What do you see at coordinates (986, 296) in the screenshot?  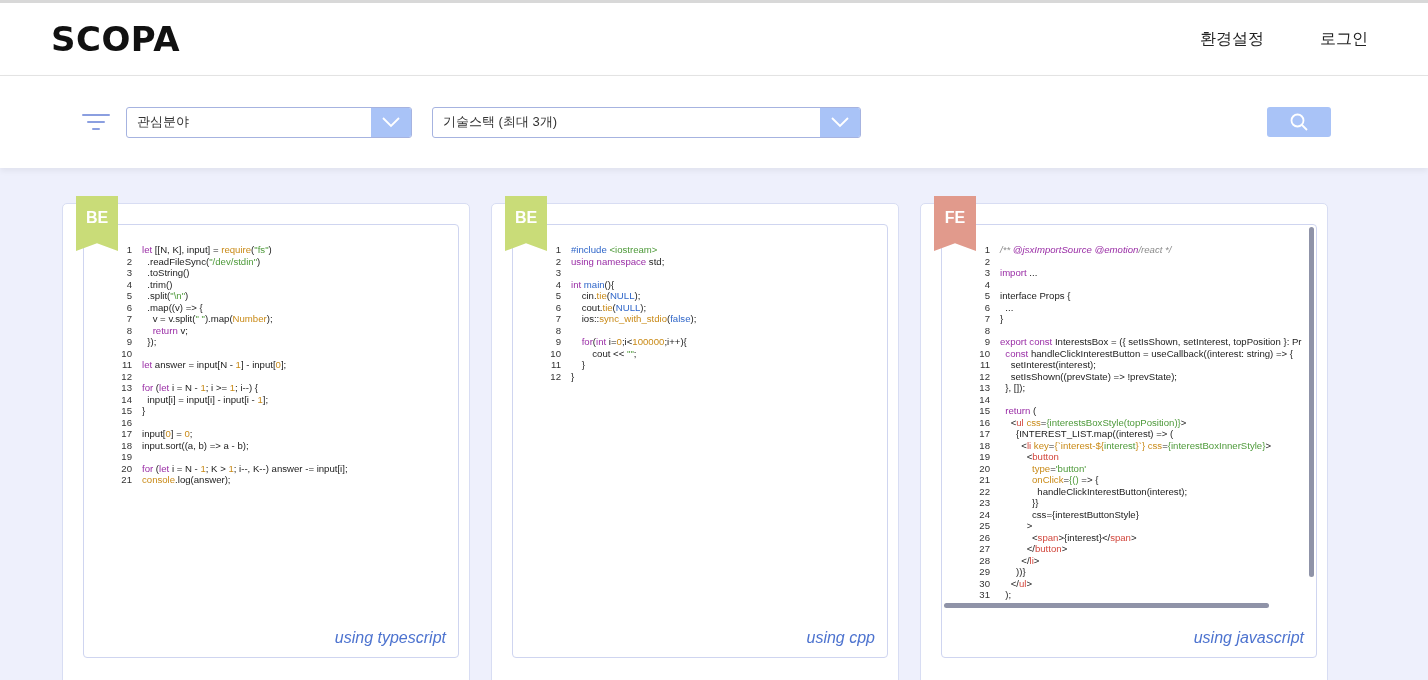 I see `line-number: 5` at bounding box center [986, 296].